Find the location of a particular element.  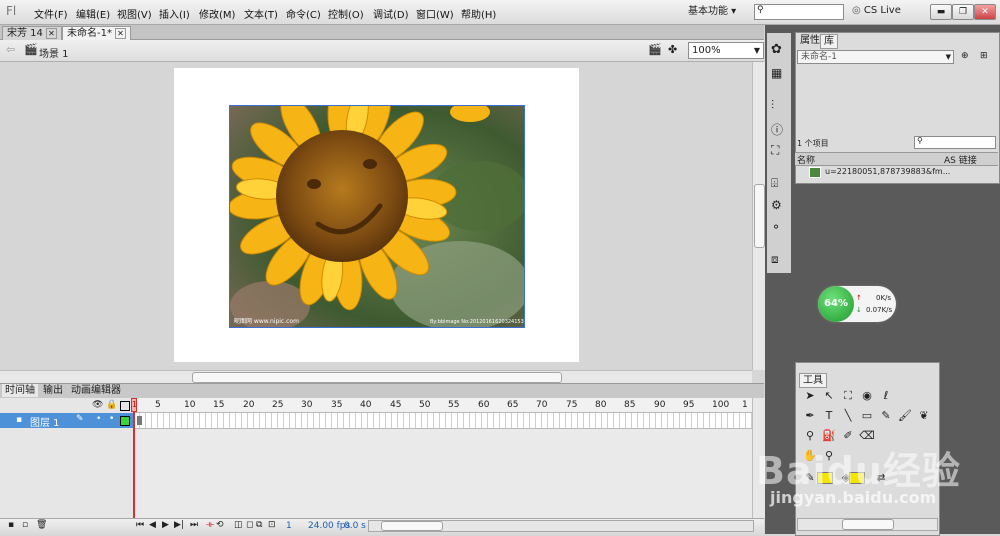

tab-timeline: 时间轴 is located at coordinates (20, 390).